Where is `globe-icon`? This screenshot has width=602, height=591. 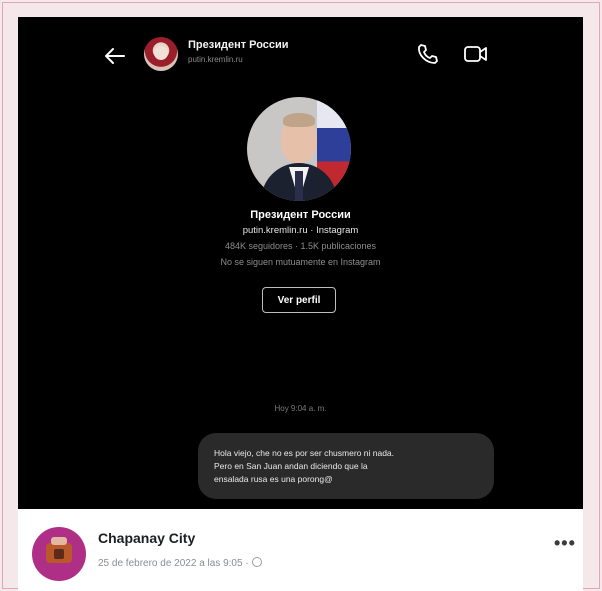 globe-icon is located at coordinates (256, 562).